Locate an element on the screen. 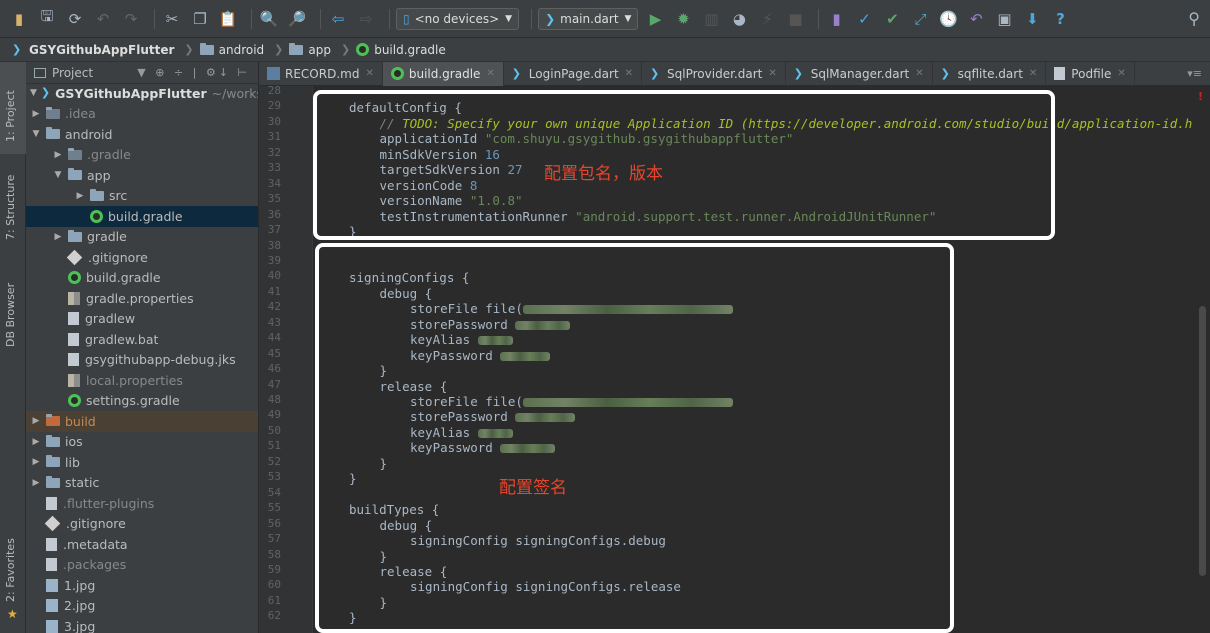 The height and width of the screenshot is (633, 1210). vcs-compare-icon: ⤢ is located at coordinates (920, 19).